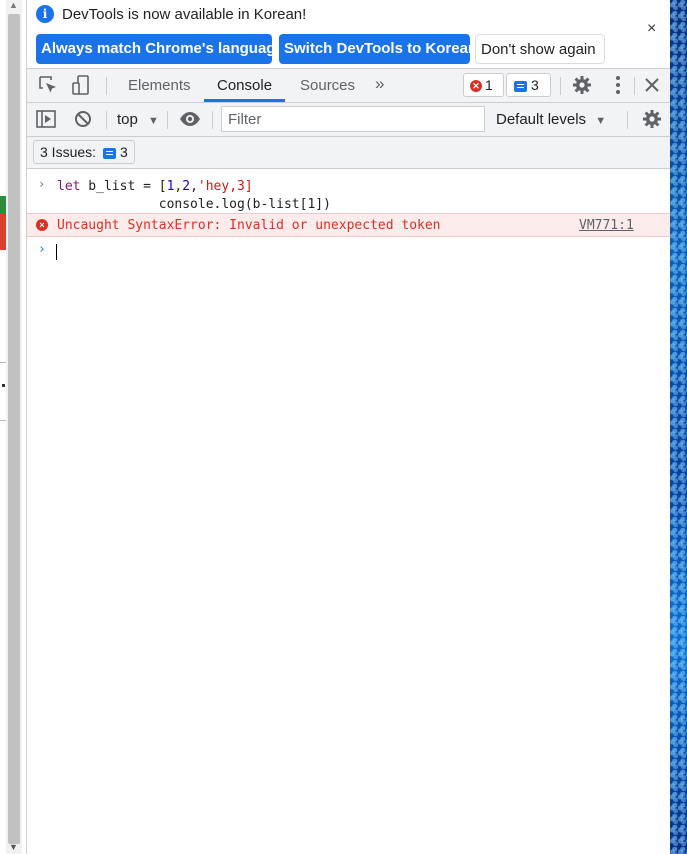 The height and width of the screenshot is (854, 687). What do you see at coordinates (42, 184) in the screenshot?
I see `input-arrow-icon: ›` at bounding box center [42, 184].